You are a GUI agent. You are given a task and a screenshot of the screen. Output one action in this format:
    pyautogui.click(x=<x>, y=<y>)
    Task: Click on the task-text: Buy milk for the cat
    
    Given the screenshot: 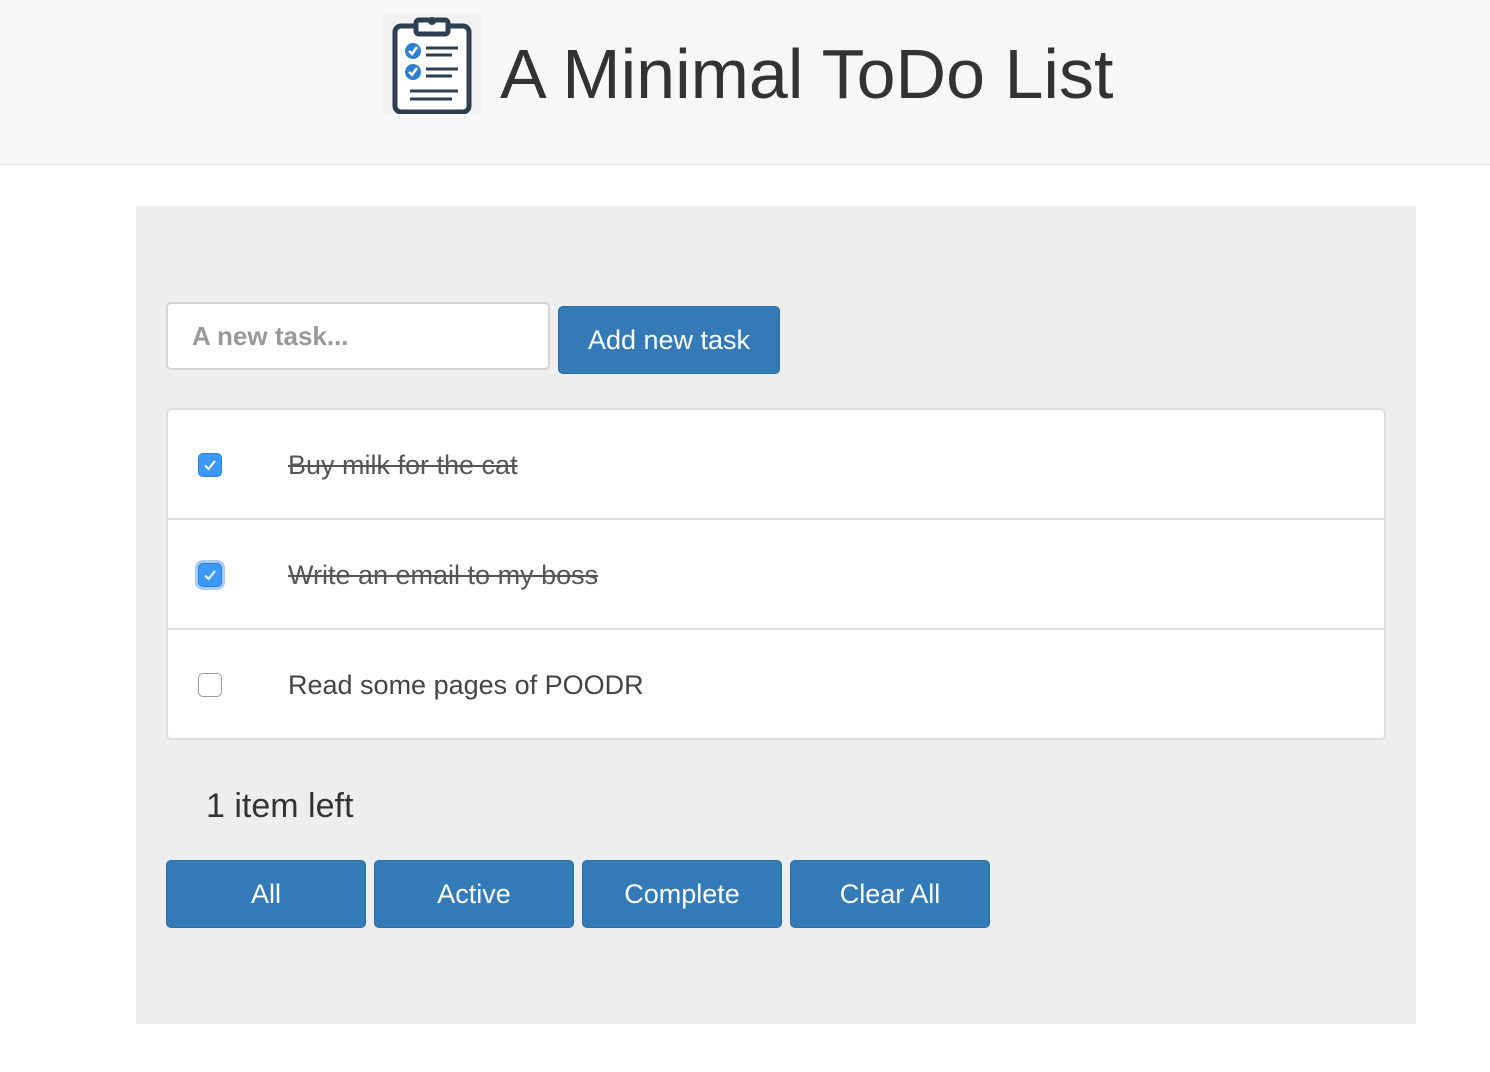 What is the action you would take?
    pyautogui.click(x=403, y=465)
    